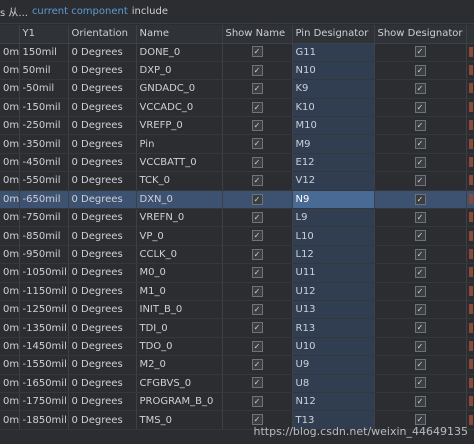 This screenshot has width=474, height=444. Describe the element at coordinates (237, 163) in the screenshot. I see `table-row: 0mil-450mil0 DegreesVCCBATT_0 ✓ E12 ✓` at that location.